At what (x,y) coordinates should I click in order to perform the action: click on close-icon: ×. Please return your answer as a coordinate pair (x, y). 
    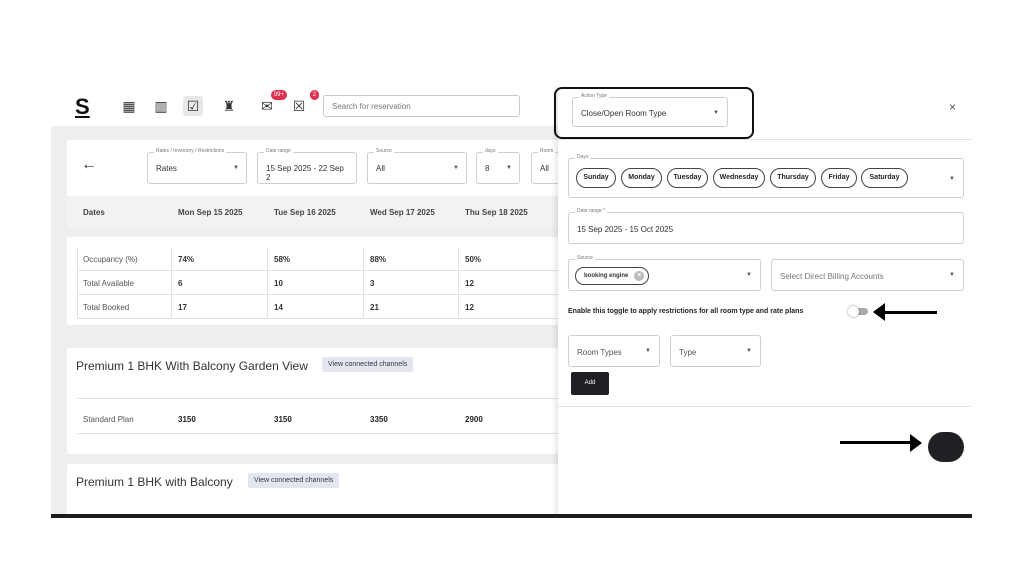
    Looking at the image, I should click on (952, 107).